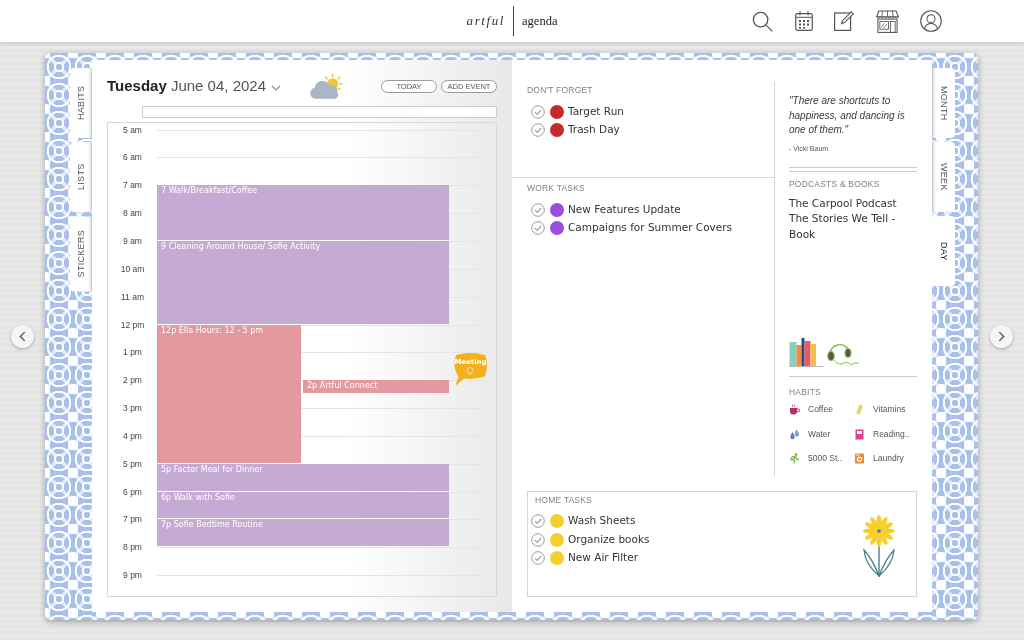 The image size is (1024, 640). What do you see at coordinates (132, 129) in the screenshot?
I see `hour-label: 5 am` at bounding box center [132, 129].